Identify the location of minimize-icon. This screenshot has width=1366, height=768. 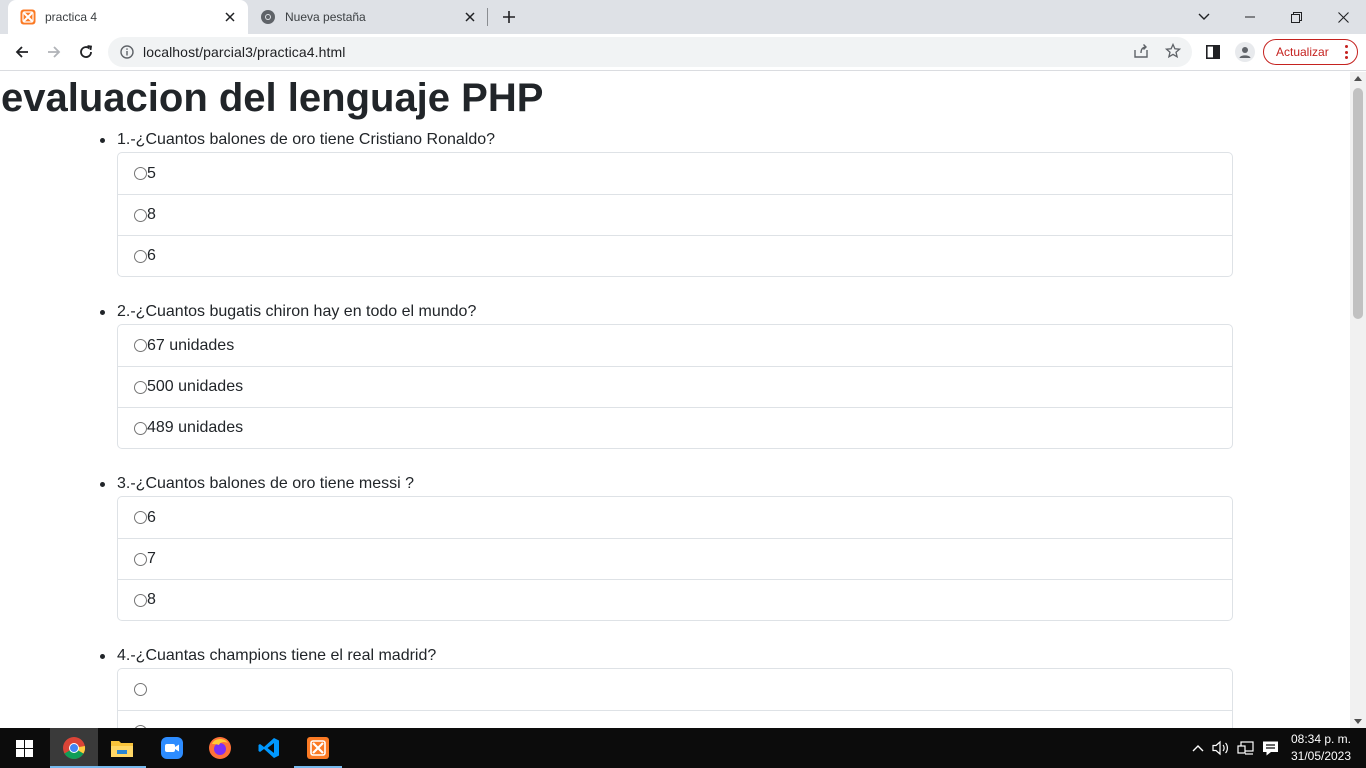
(1250, 17).